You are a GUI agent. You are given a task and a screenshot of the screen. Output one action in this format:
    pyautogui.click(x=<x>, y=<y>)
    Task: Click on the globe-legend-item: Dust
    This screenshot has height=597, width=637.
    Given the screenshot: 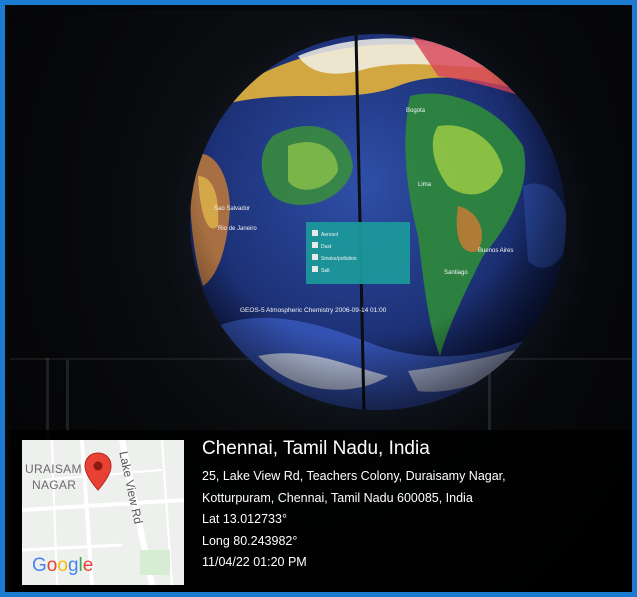 What is the action you would take?
    pyautogui.click(x=326, y=247)
    